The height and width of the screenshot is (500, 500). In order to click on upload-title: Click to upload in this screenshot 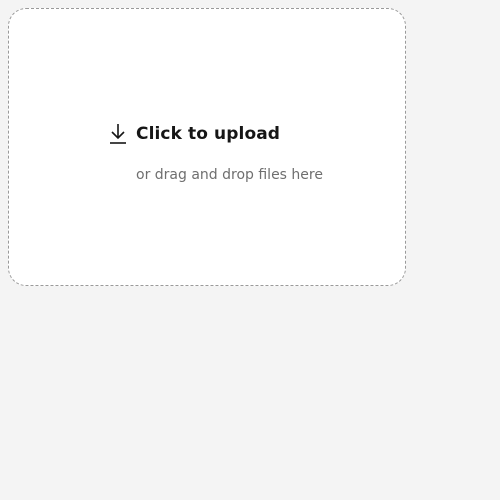, I will do `click(208, 134)`.